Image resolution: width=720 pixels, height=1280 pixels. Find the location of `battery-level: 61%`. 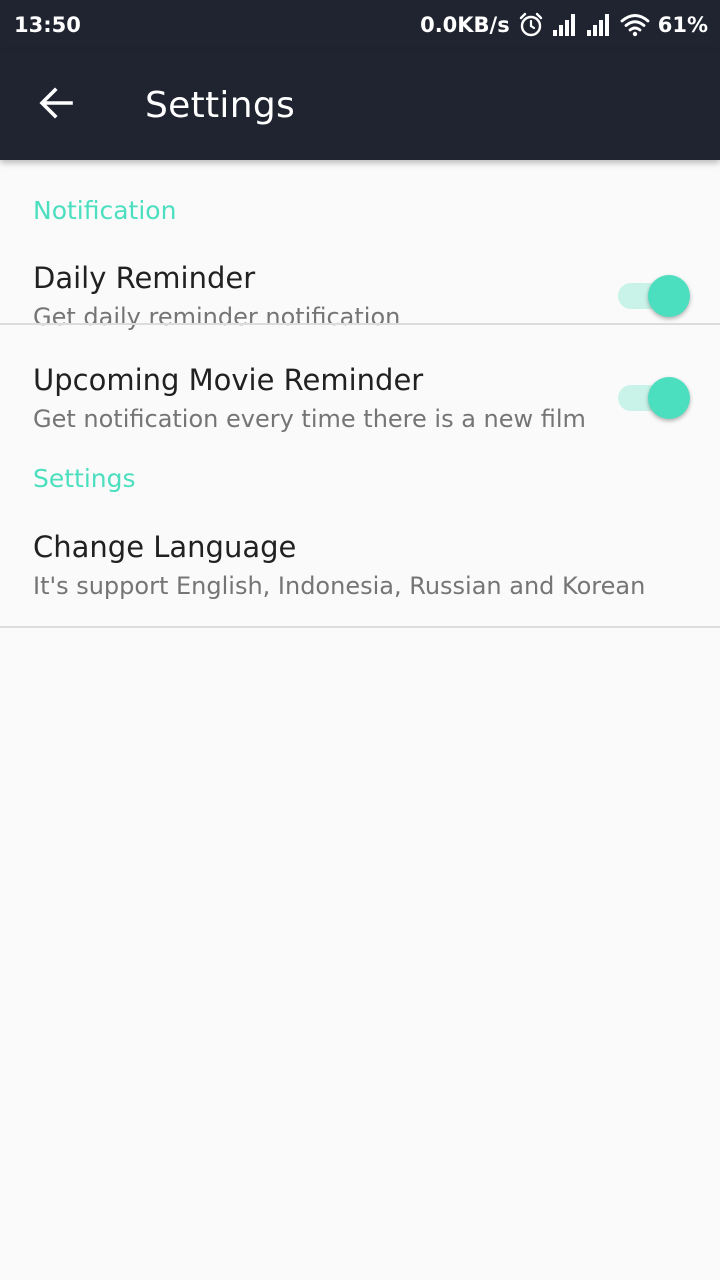

battery-level: 61% is located at coordinates (682, 25).